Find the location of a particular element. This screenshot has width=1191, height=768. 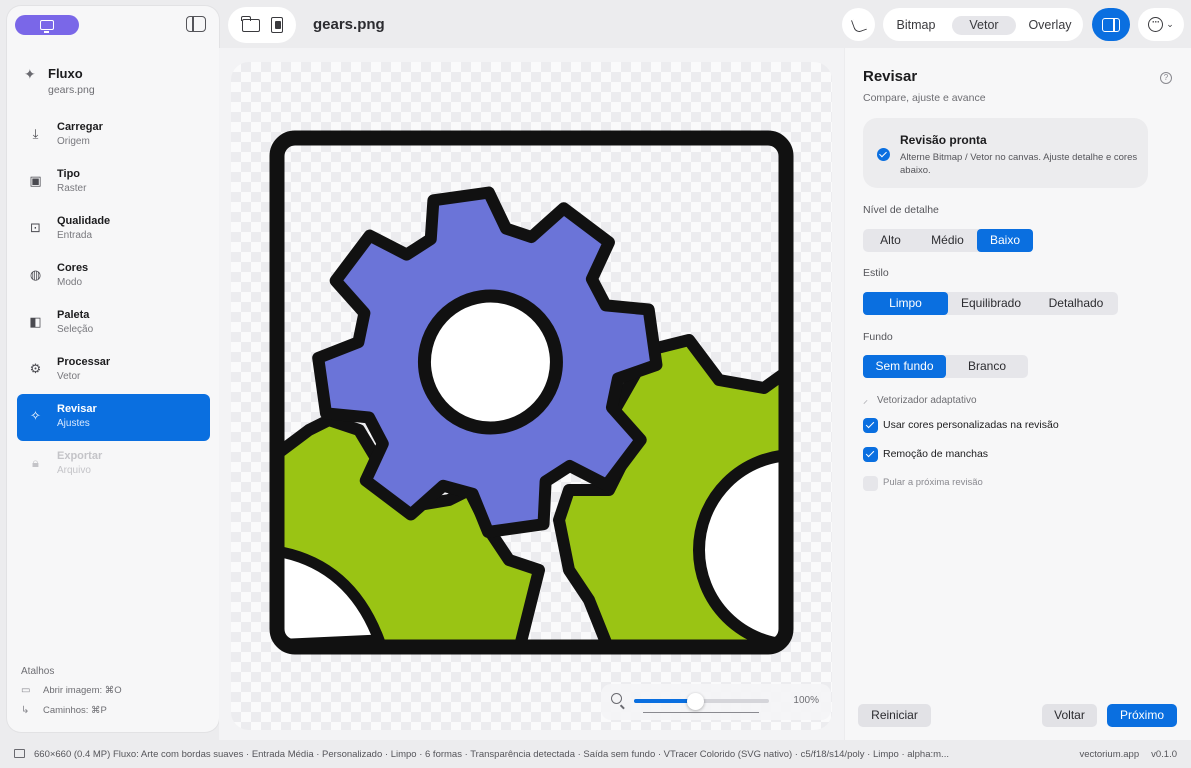

zoom-slider is located at coordinates (701, 701).